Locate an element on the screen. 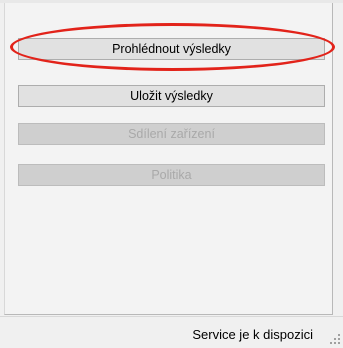 Image resolution: width=343 pixels, height=348 pixels. policy-label: Politika is located at coordinates (171, 175).